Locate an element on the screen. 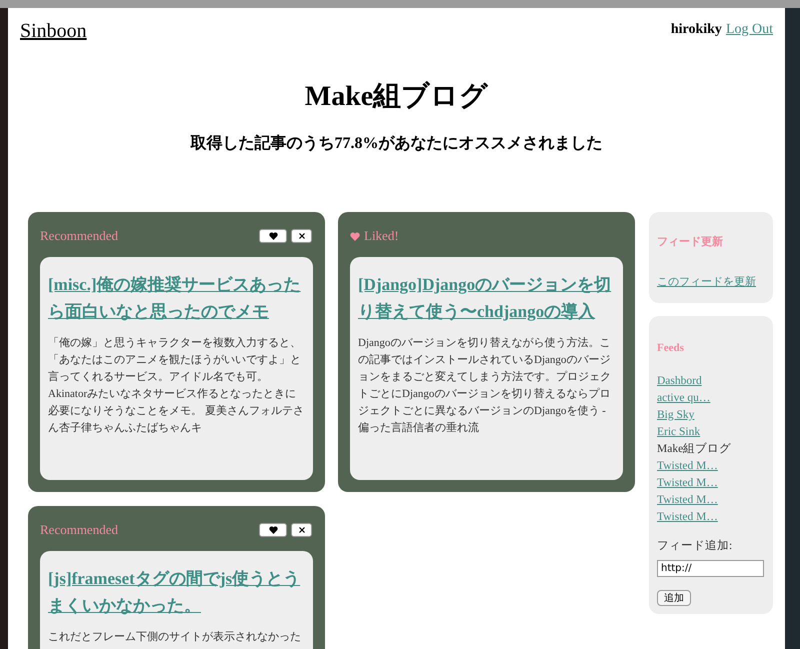  panel-heading: Feeds is located at coordinates (671, 348).